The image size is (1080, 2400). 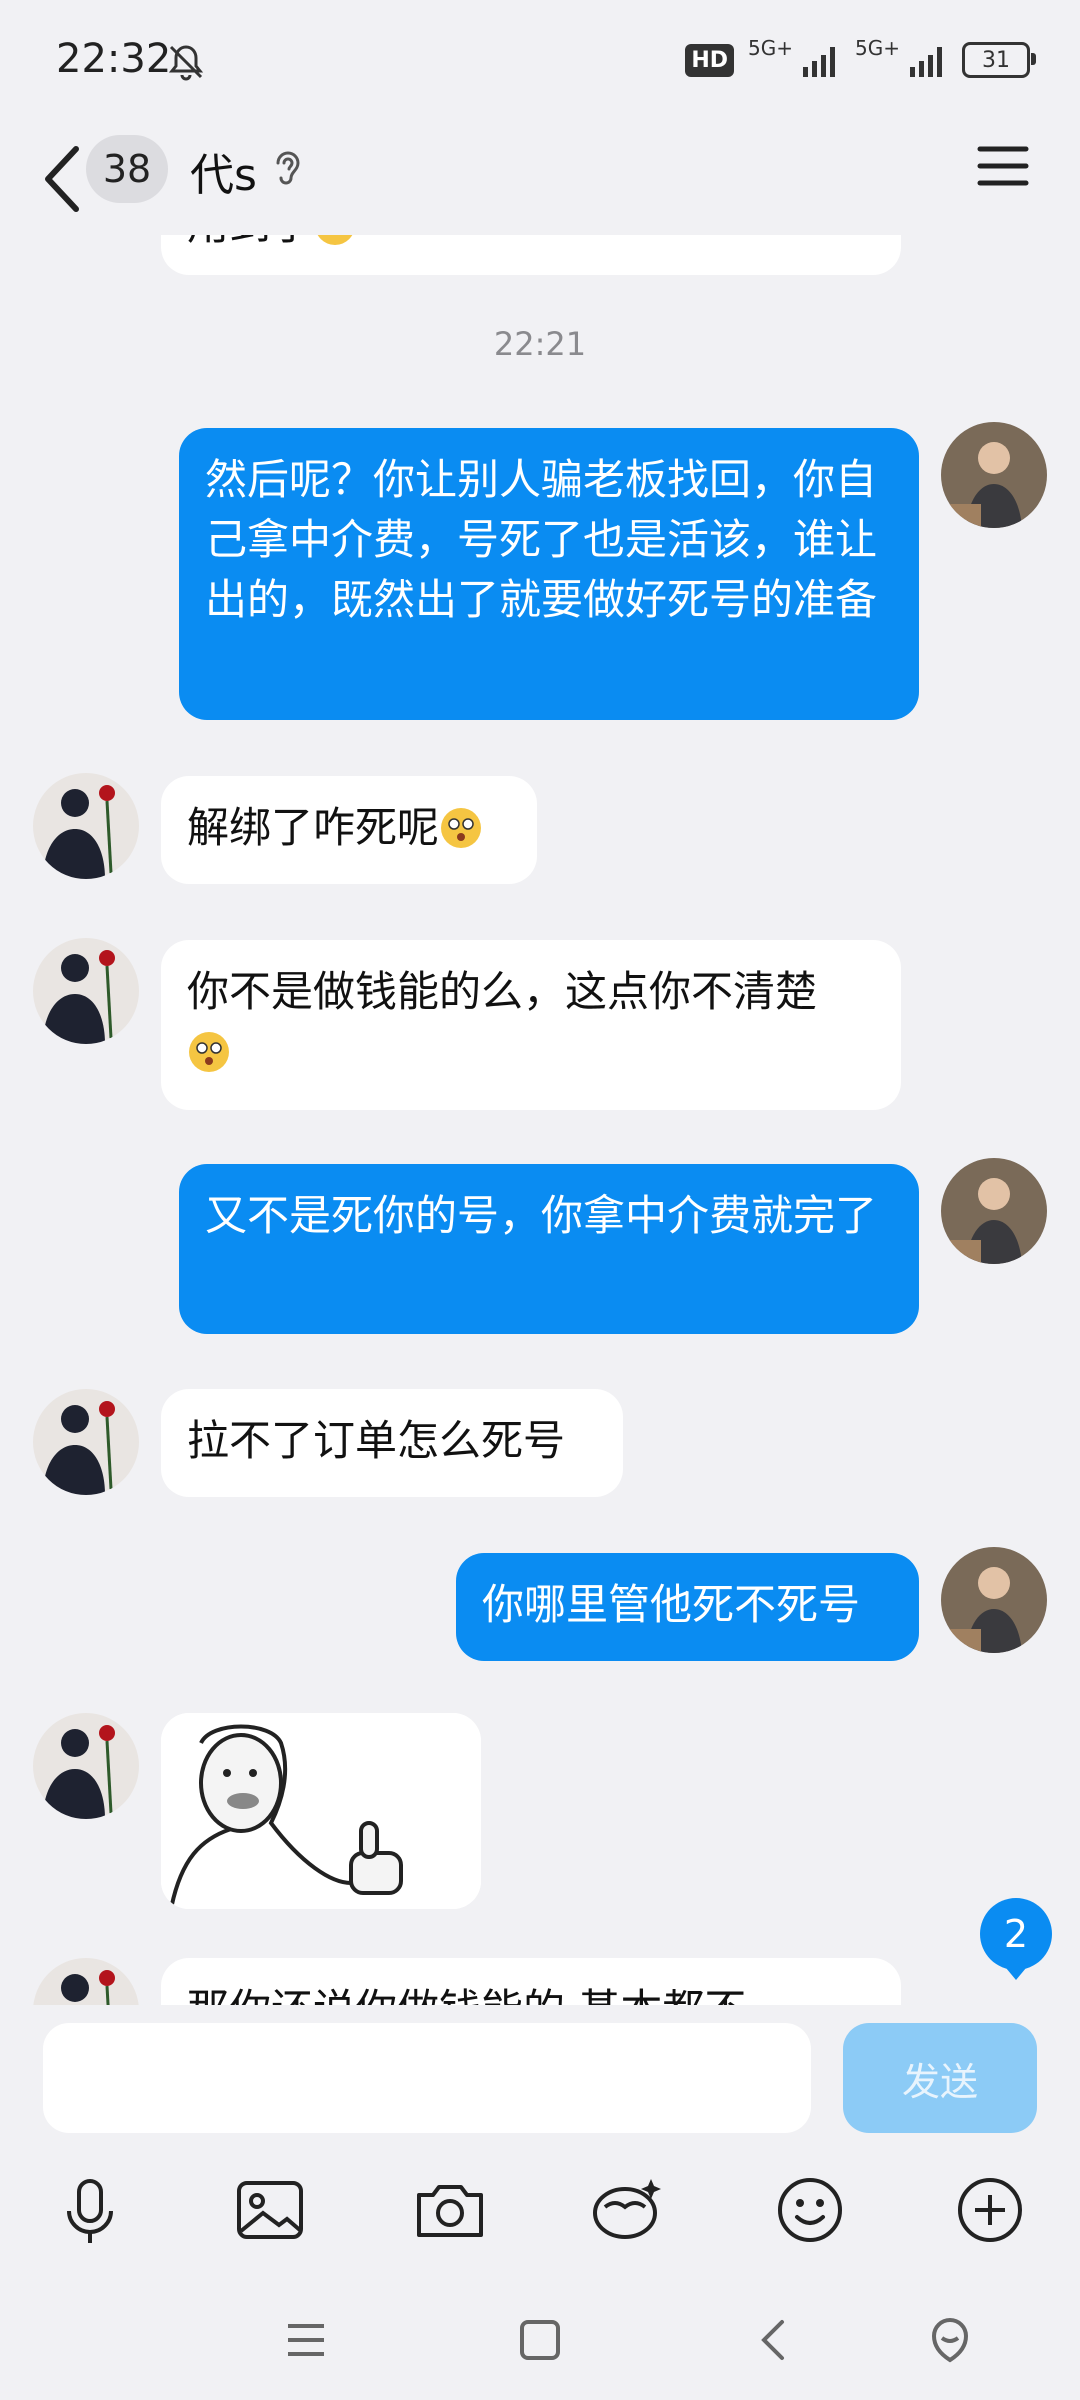 I want to click on sticker-message, so click(x=321, y=1811).